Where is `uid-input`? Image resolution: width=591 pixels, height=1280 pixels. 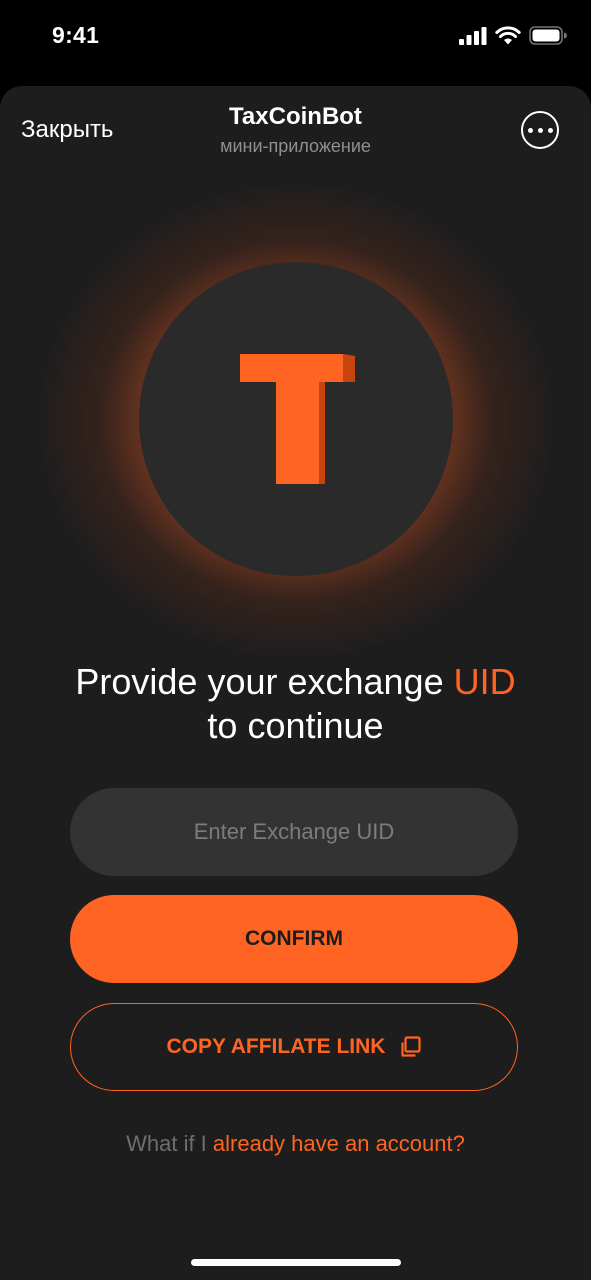
uid-input is located at coordinates (294, 832).